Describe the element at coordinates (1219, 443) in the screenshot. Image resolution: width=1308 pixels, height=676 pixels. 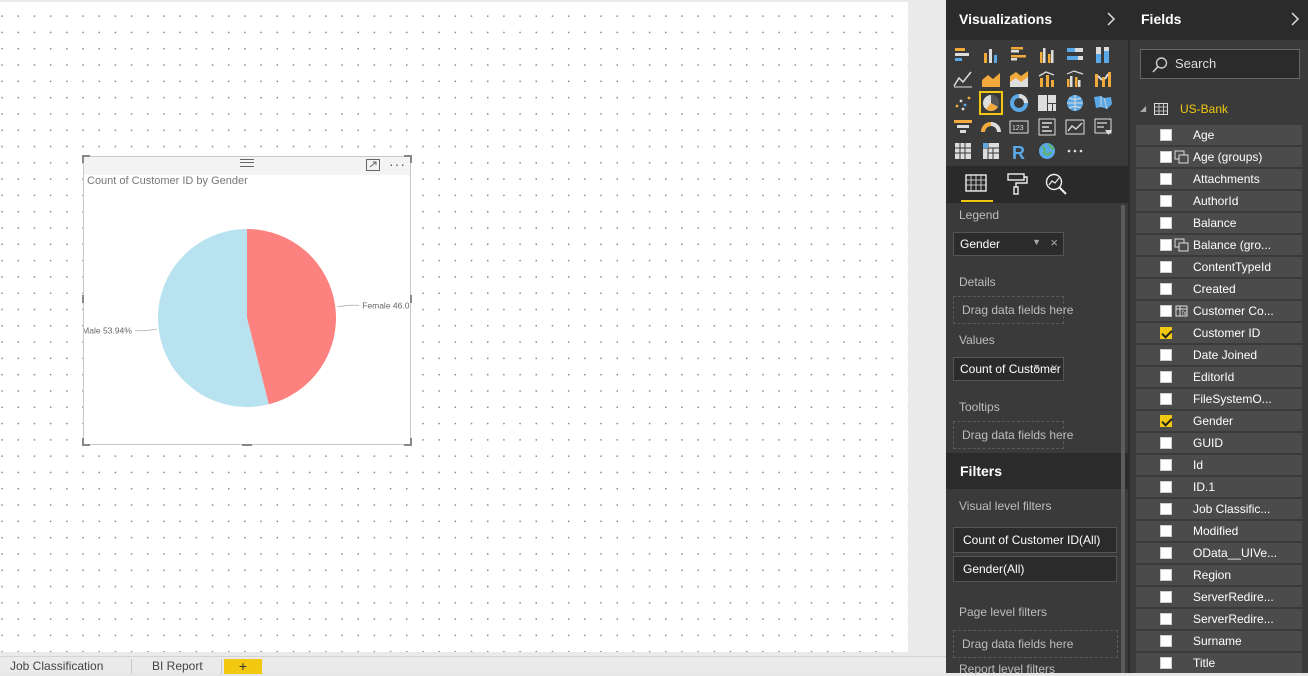
I see `field-row: GUID` at that location.